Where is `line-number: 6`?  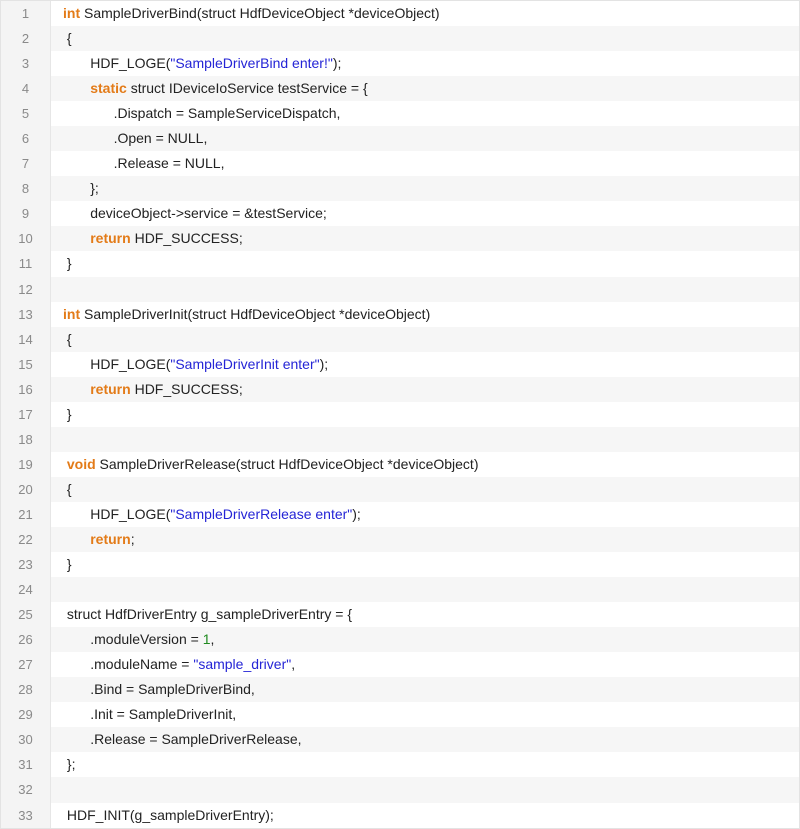 line-number: 6 is located at coordinates (26, 139).